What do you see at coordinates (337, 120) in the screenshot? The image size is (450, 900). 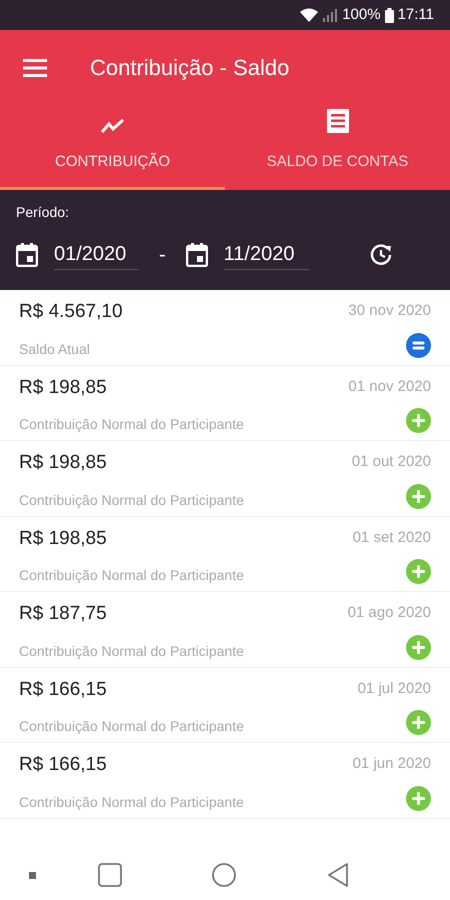 I see `list-icon` at bounding box center [337, 120].